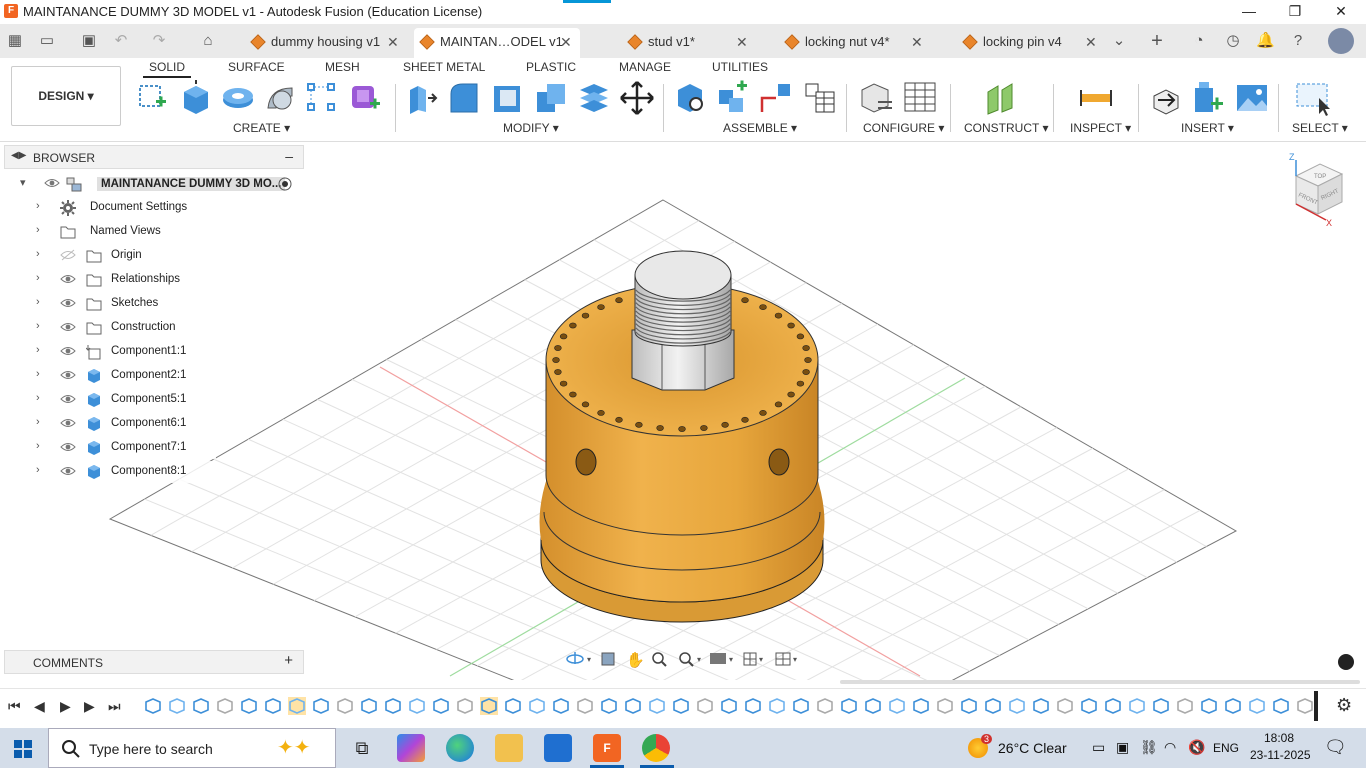  I want to click on browser-panel-header: ◀▶ BROWSER –, so click(154, 157).